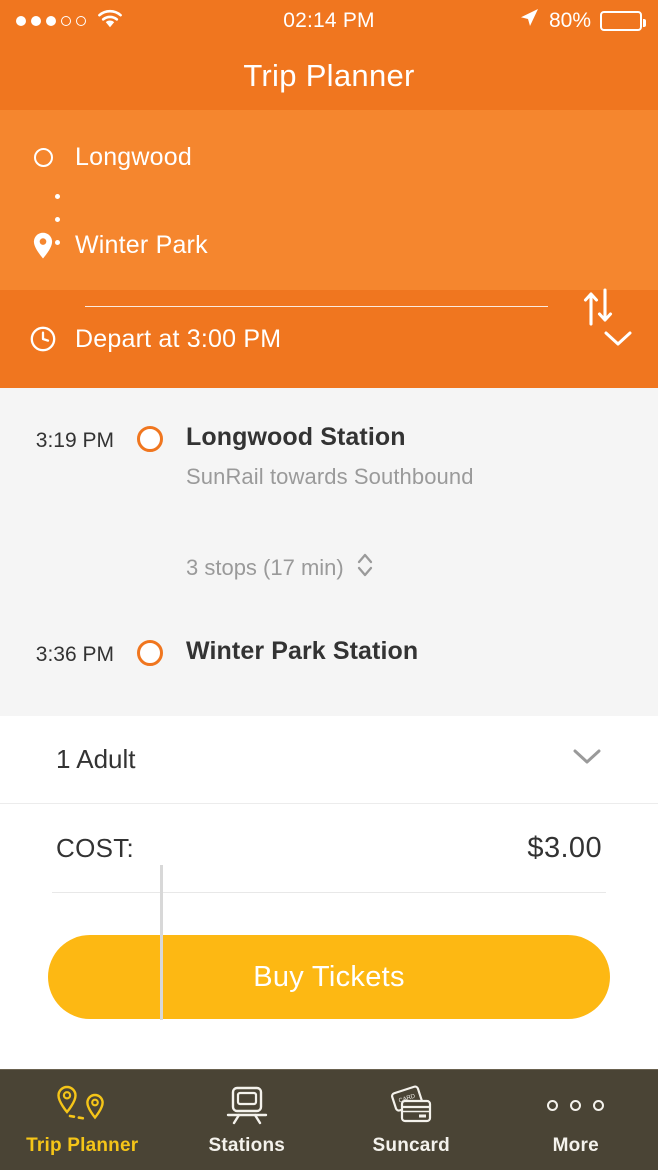  What do you see at coordinates (82, 1145) in the screenshot?
I see `tab-label: Trip Planner` at bounding box center [82, 1145].